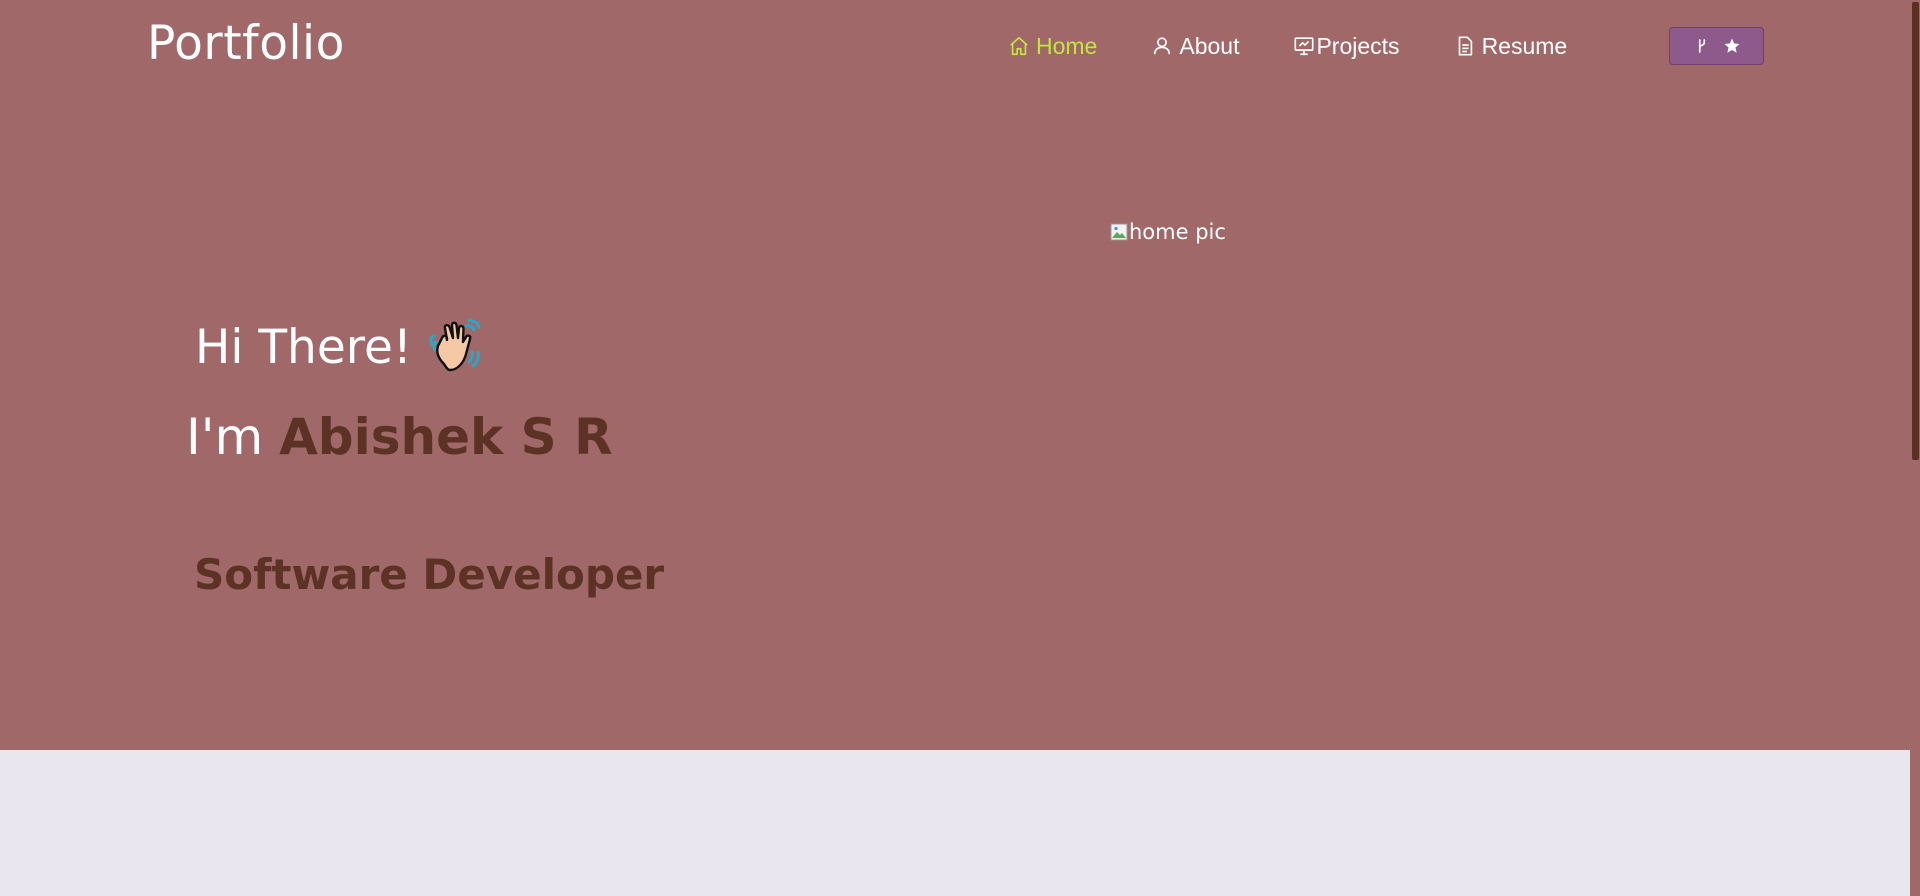 The width and height of the screenshot is (1920, 896). Describe the element at coordinates (1019, 46) in the screenshot. I see `home-icon` at that location.